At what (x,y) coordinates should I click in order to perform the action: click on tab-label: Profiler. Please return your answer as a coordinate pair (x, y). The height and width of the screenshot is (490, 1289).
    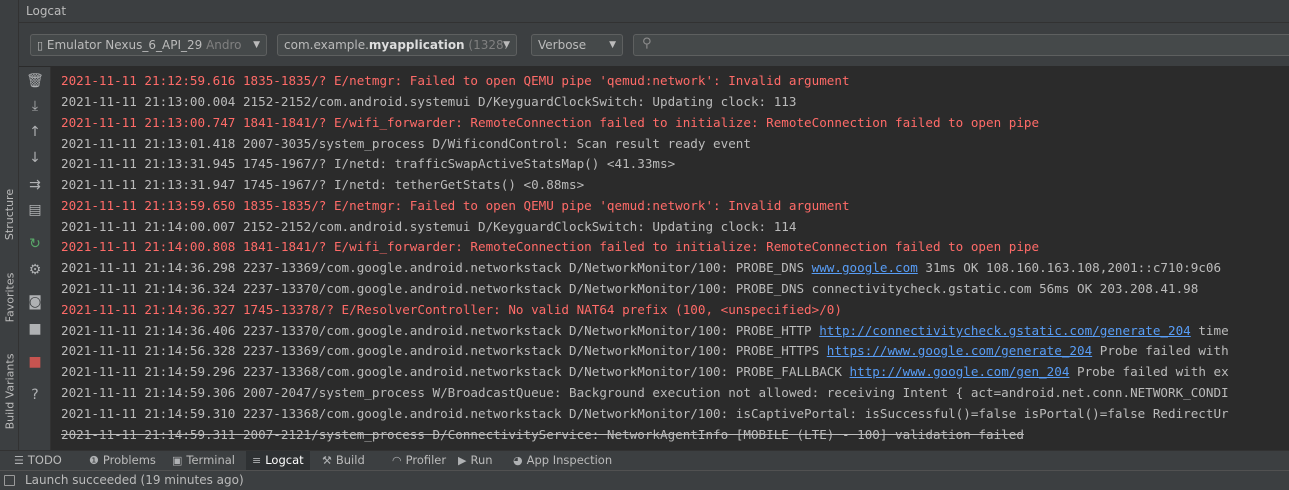
    Looking at the image, I should click on (426, 460).